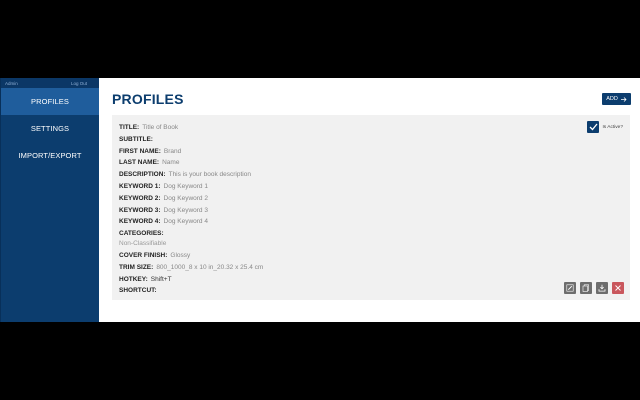 The width and height of the screenshot is (640, 400). I want to click on copy-button, so click(586, 288).